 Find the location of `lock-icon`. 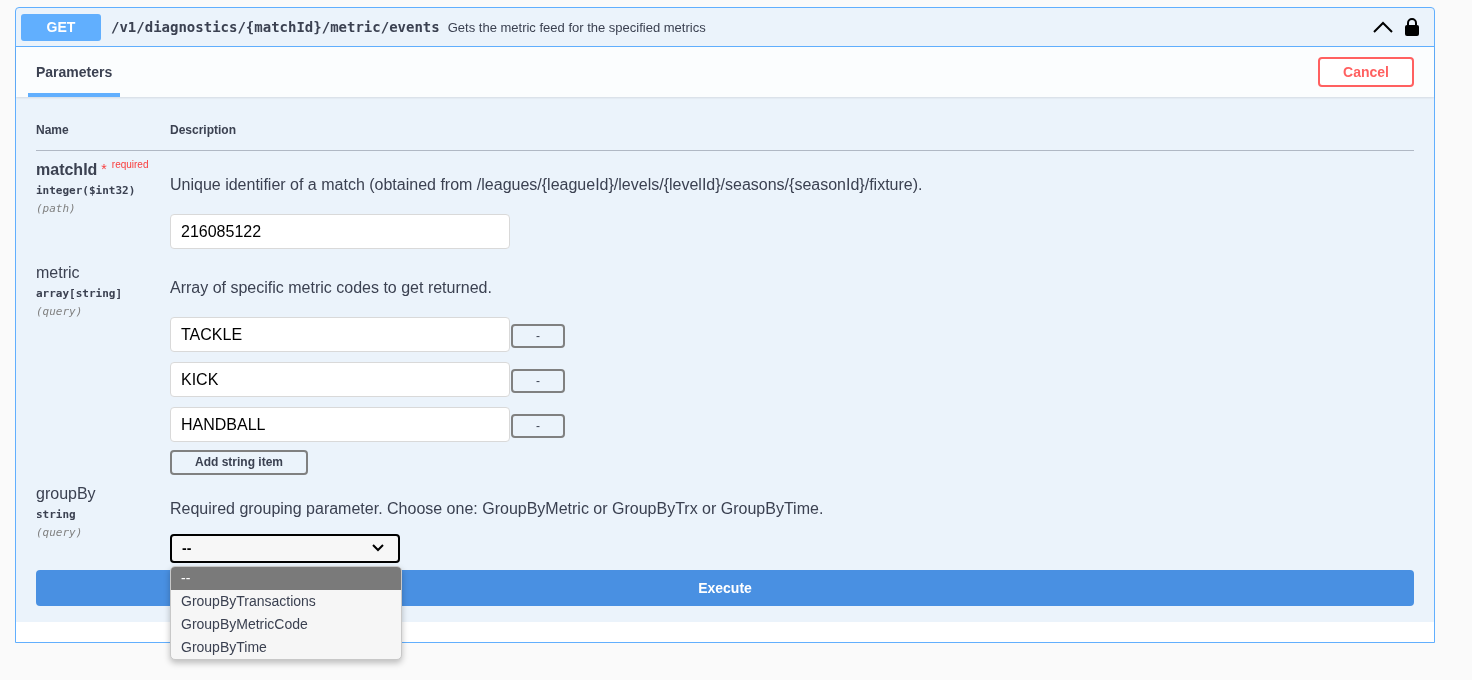

lock-icon is located at coordinates (1412, 27).